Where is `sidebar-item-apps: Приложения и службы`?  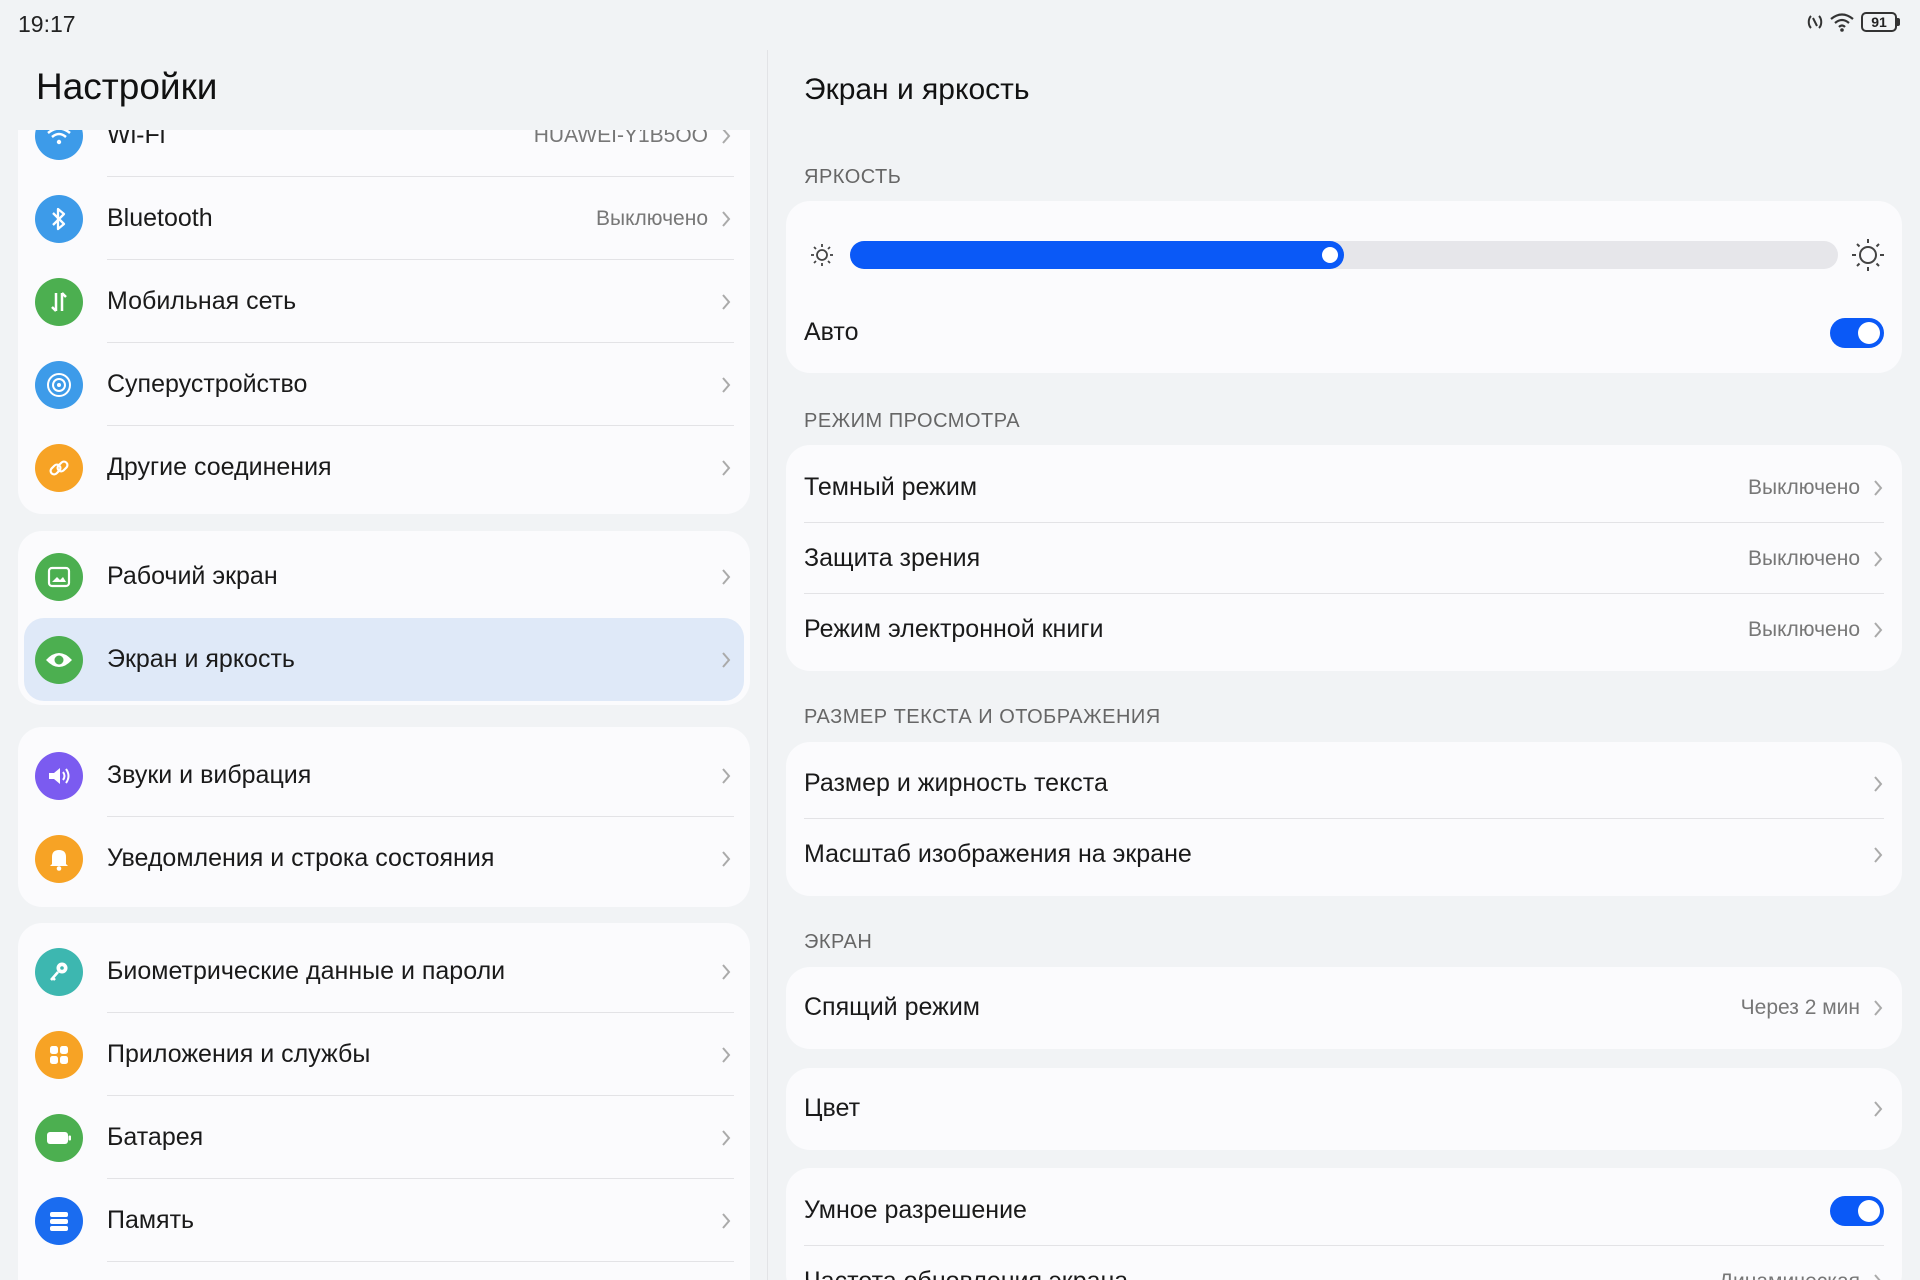
sidebar-item-apps: Приложения и службы is located at coordinates (384, 1054).